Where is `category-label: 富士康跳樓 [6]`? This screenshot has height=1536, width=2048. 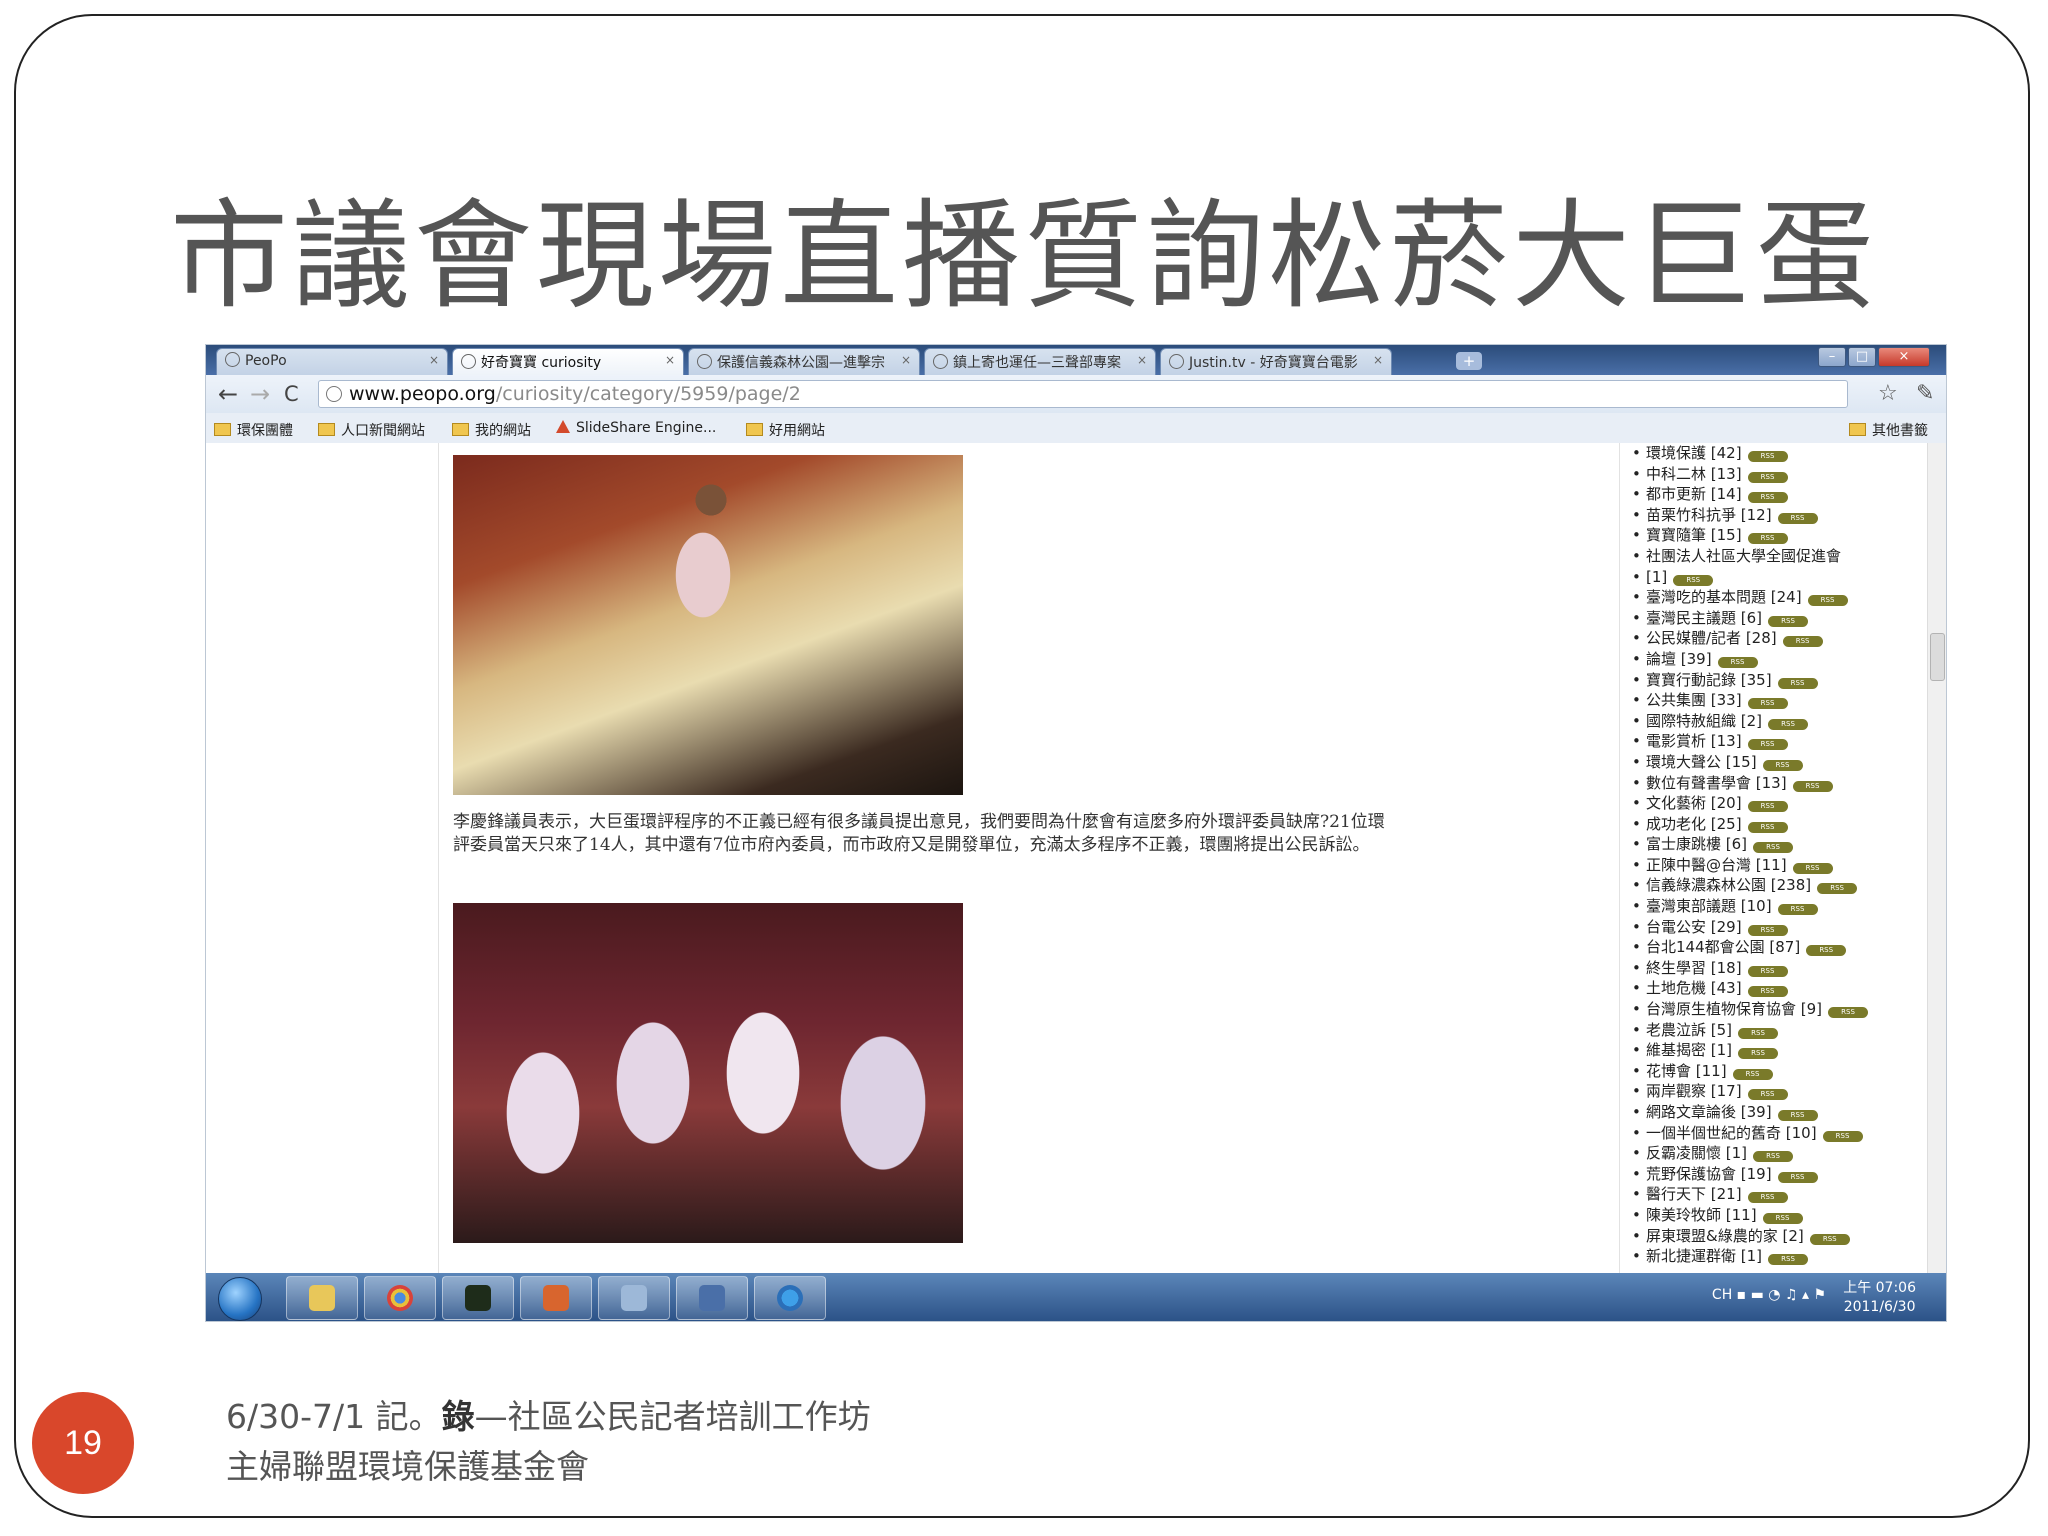 category-label: 富士康跳樓 [6] is located at coordinates (1696, 844).